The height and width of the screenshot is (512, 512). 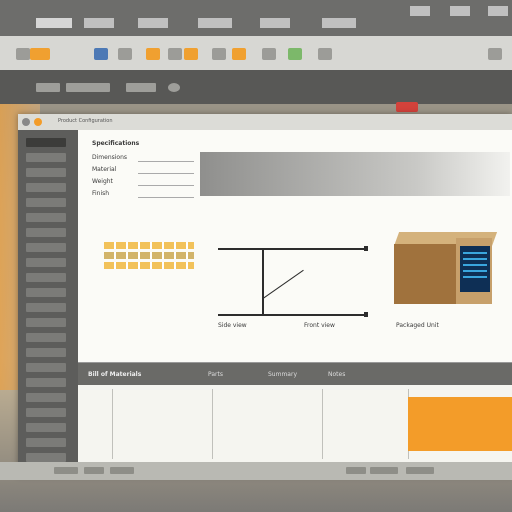 What do you see at coordinates (495, 54) in the screenshot?
I see `help-icon` at bounding box center [495, 54].